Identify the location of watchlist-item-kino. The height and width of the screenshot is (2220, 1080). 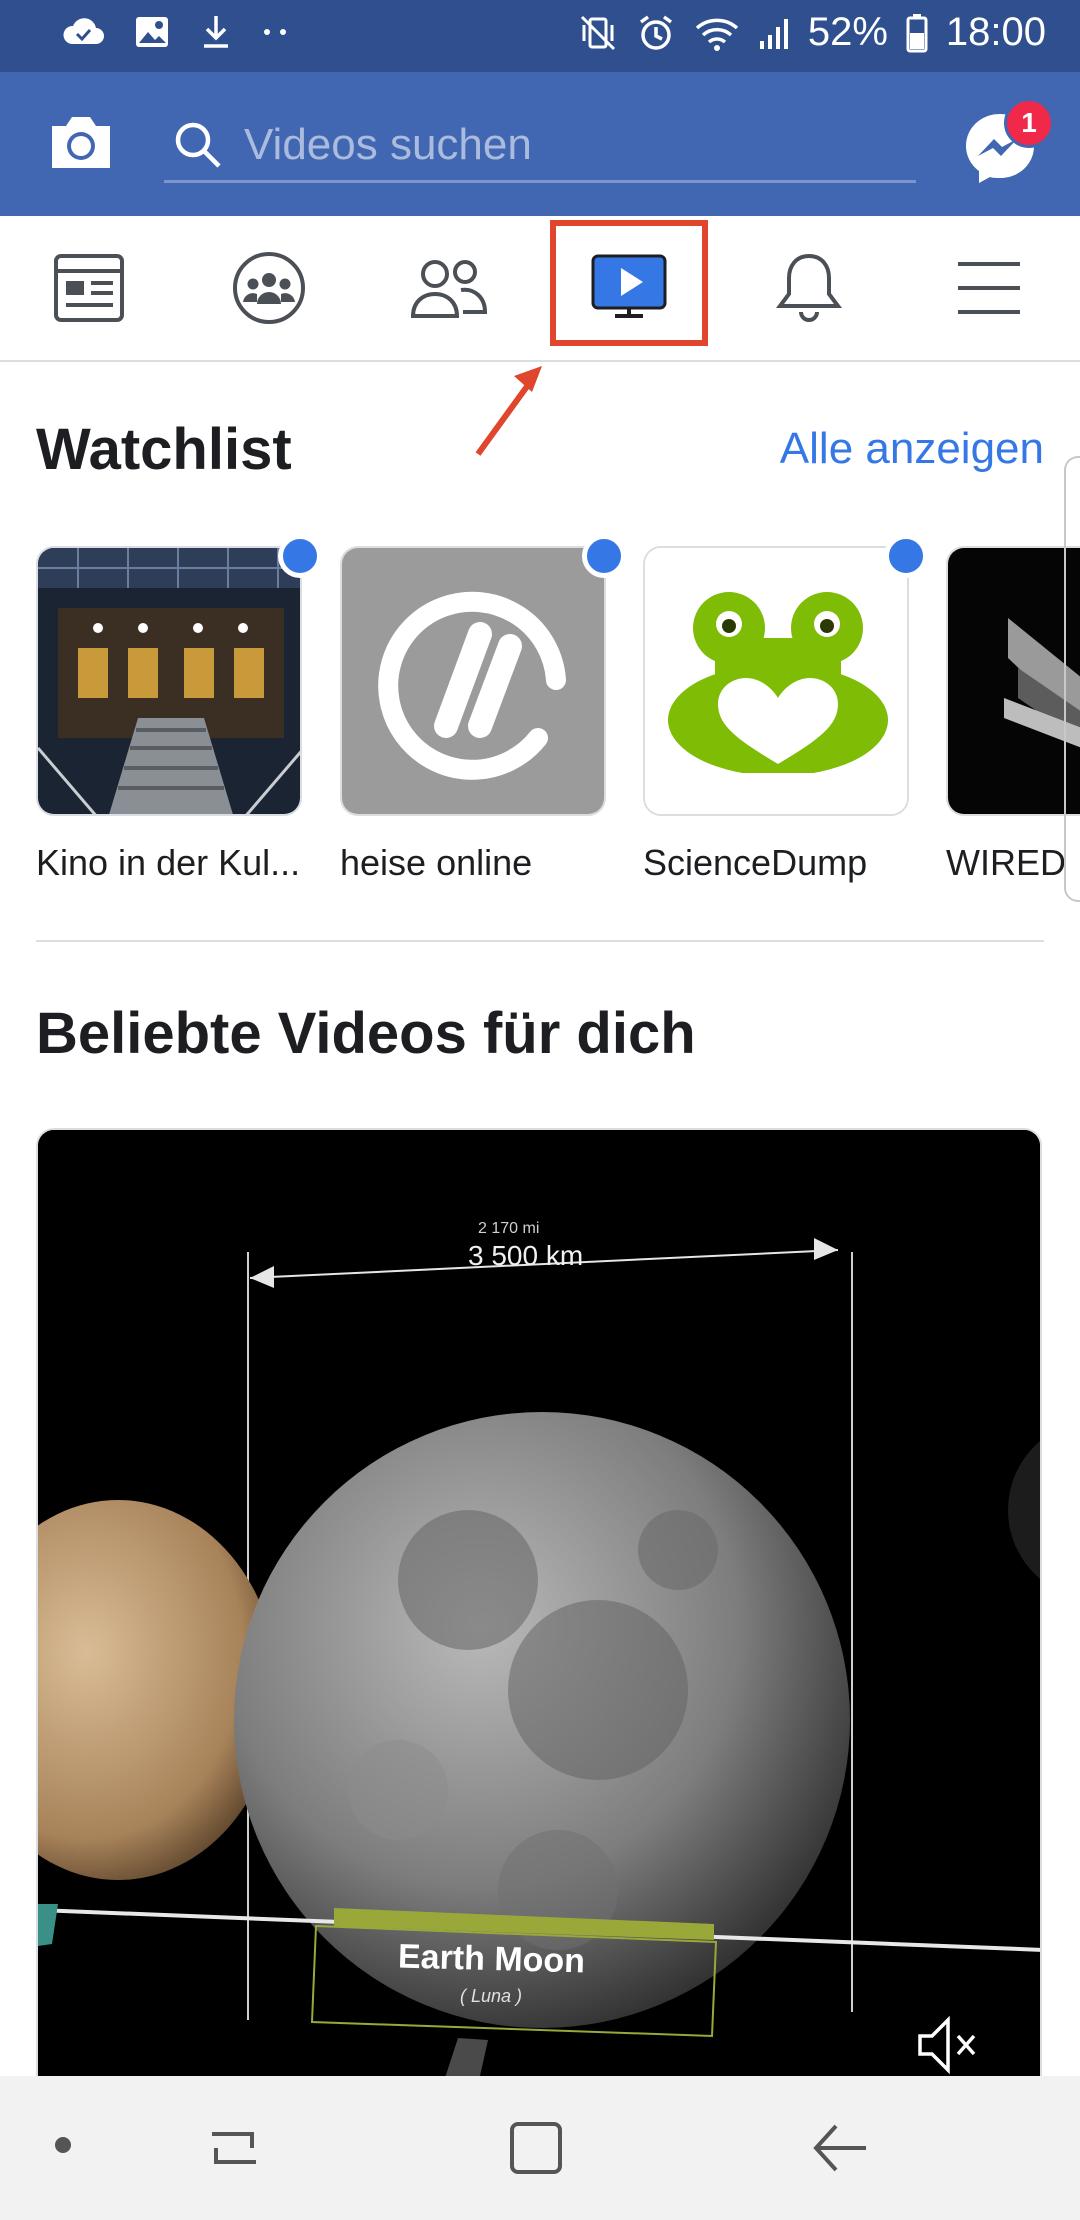
(169, 681).